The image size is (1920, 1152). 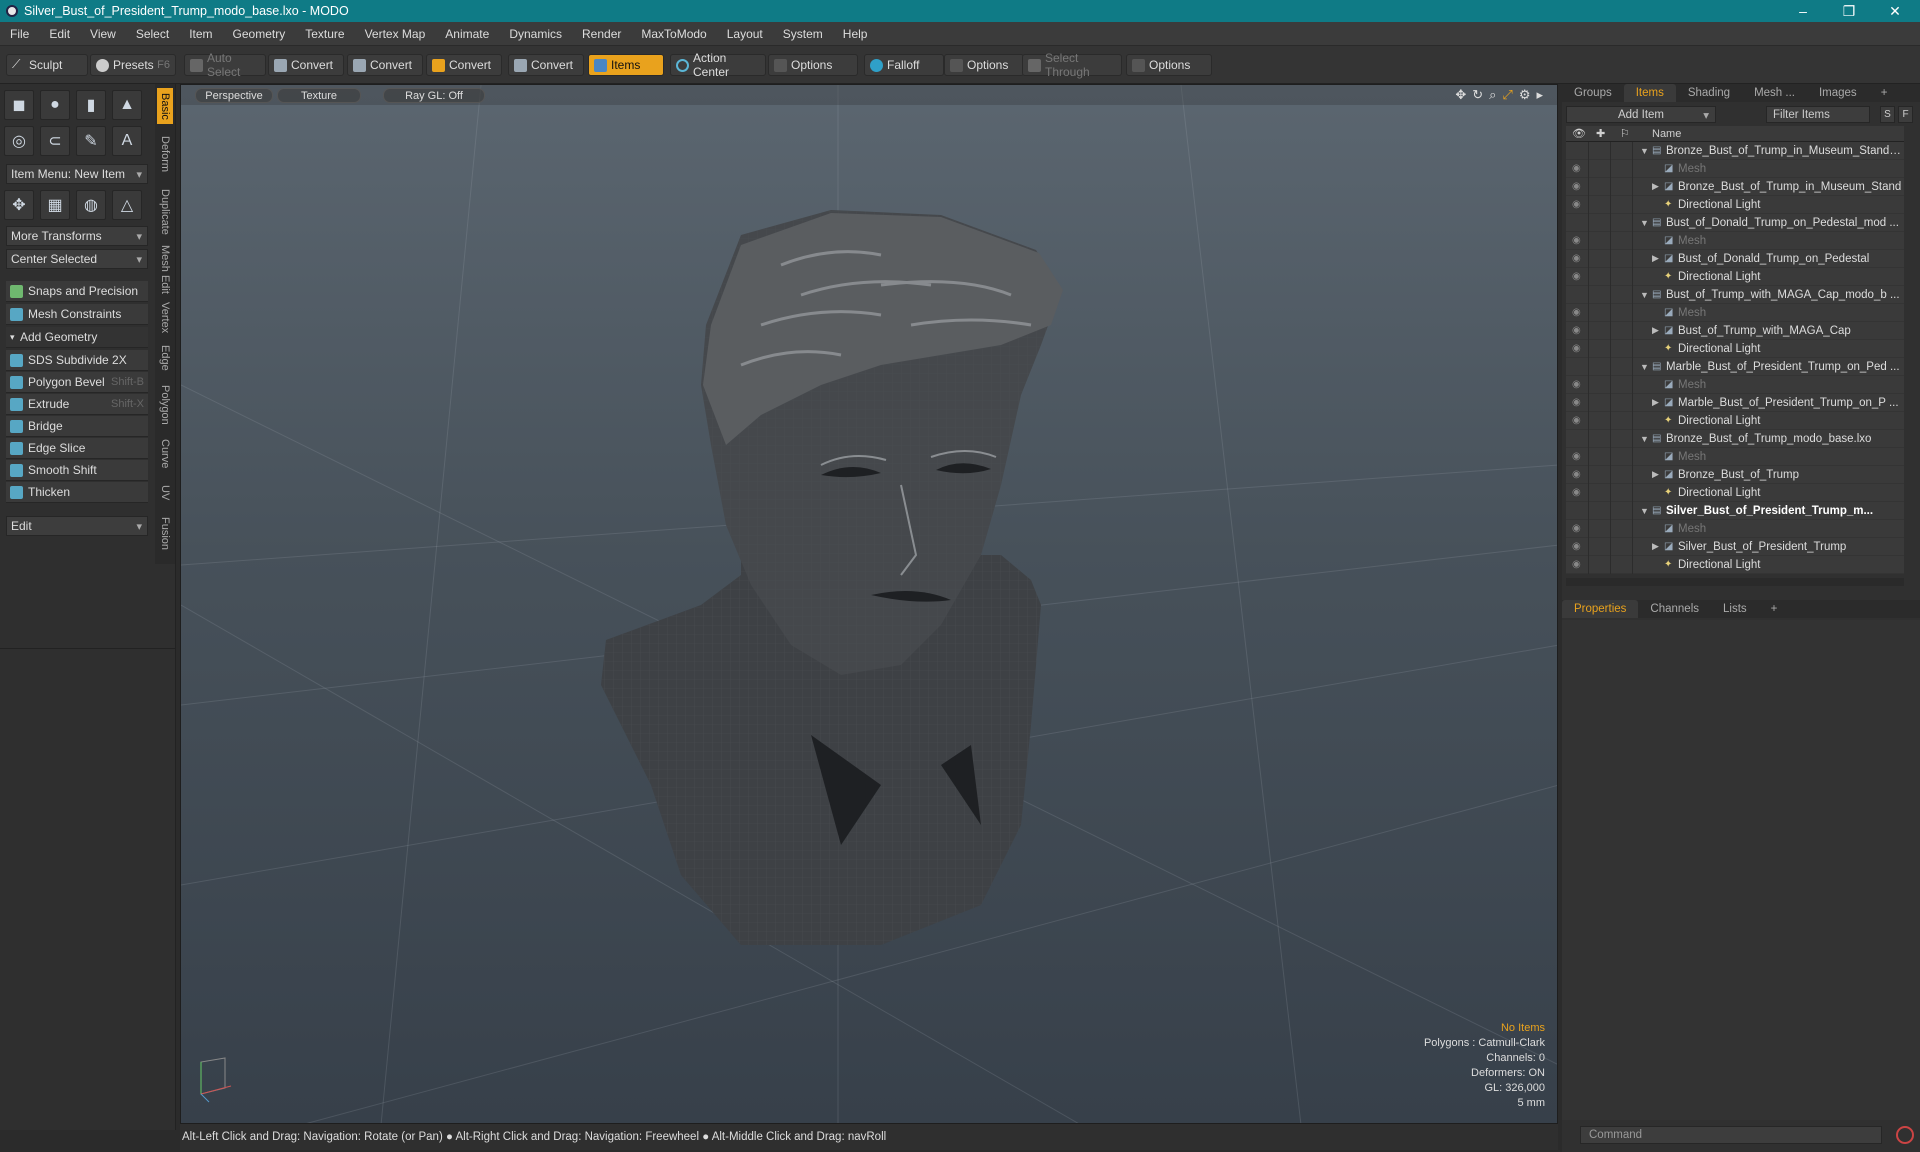 What do you see at coordinates (385, 65) in the screenshot?
I see `convert-button-2: Convert` at bounding box center [385, 65].